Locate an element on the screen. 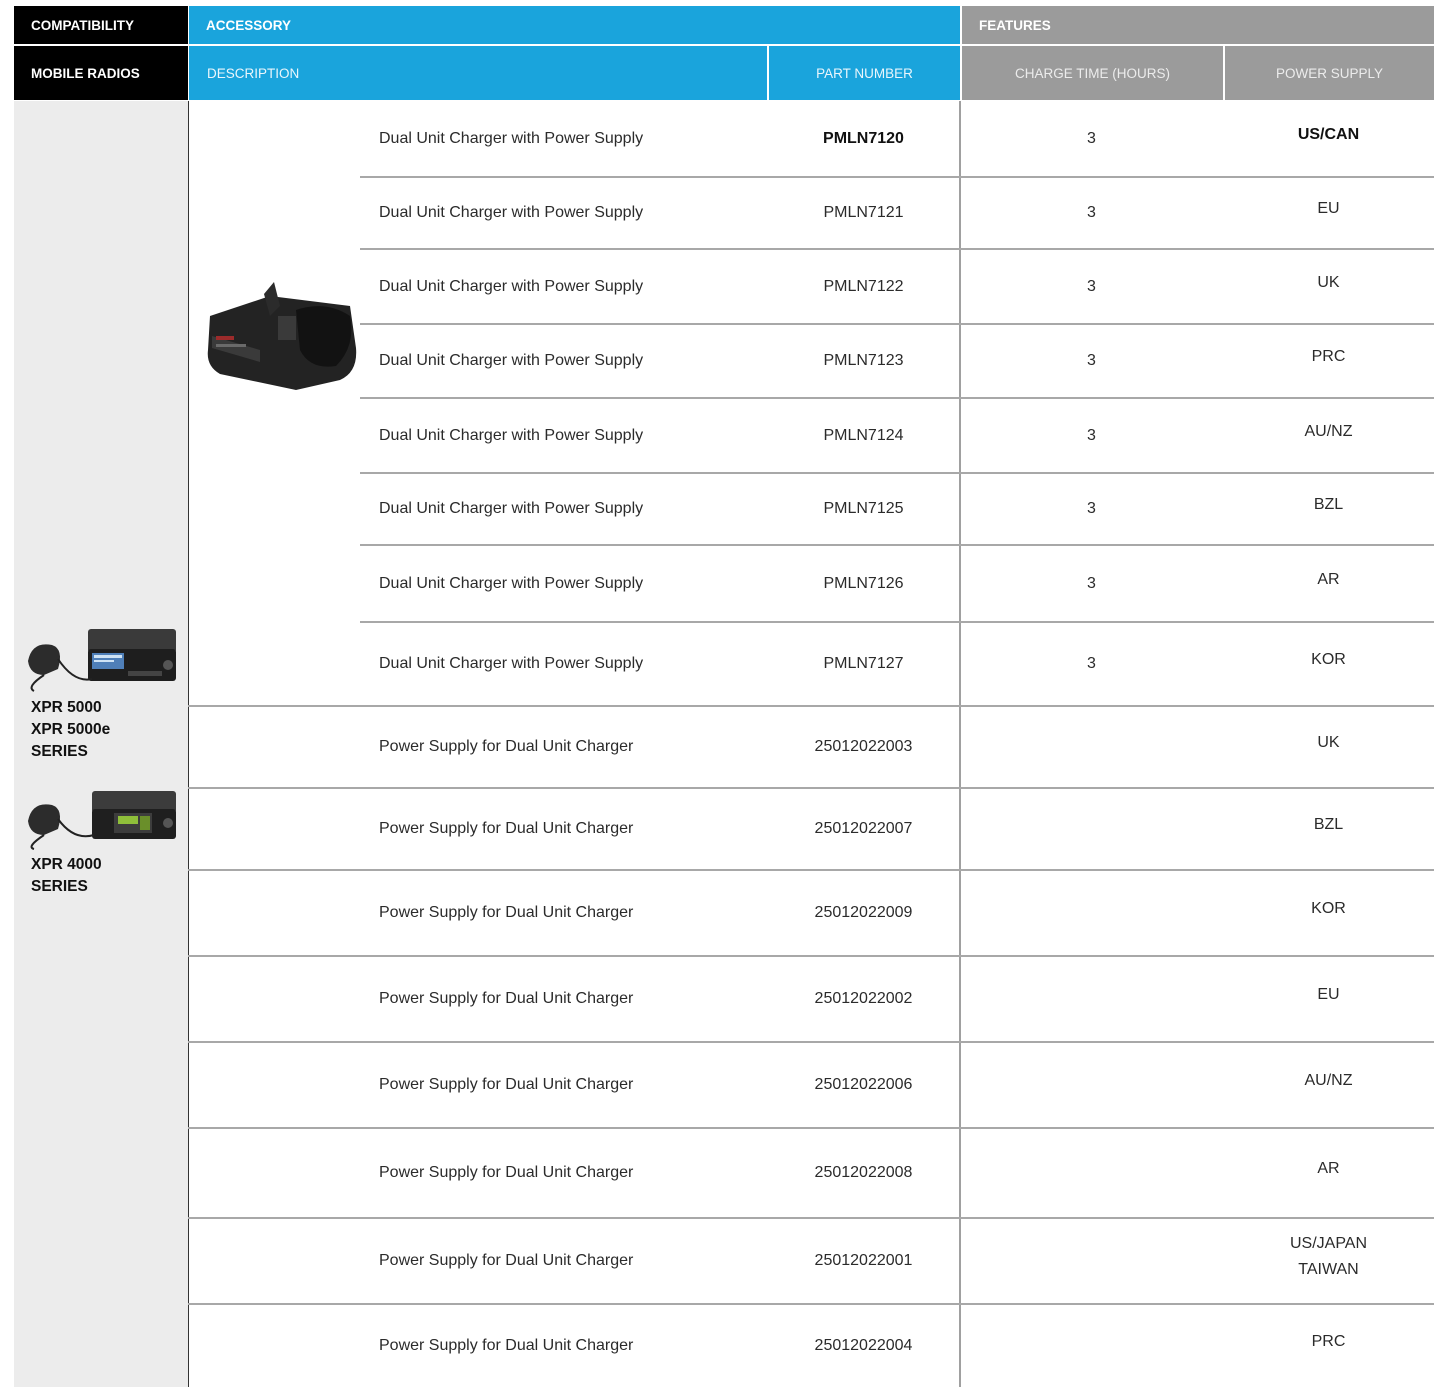 The image size is (1434, 1387). header-charge-time: CHARGE TIME (HOURS) is located at coordinates (1091, 73).